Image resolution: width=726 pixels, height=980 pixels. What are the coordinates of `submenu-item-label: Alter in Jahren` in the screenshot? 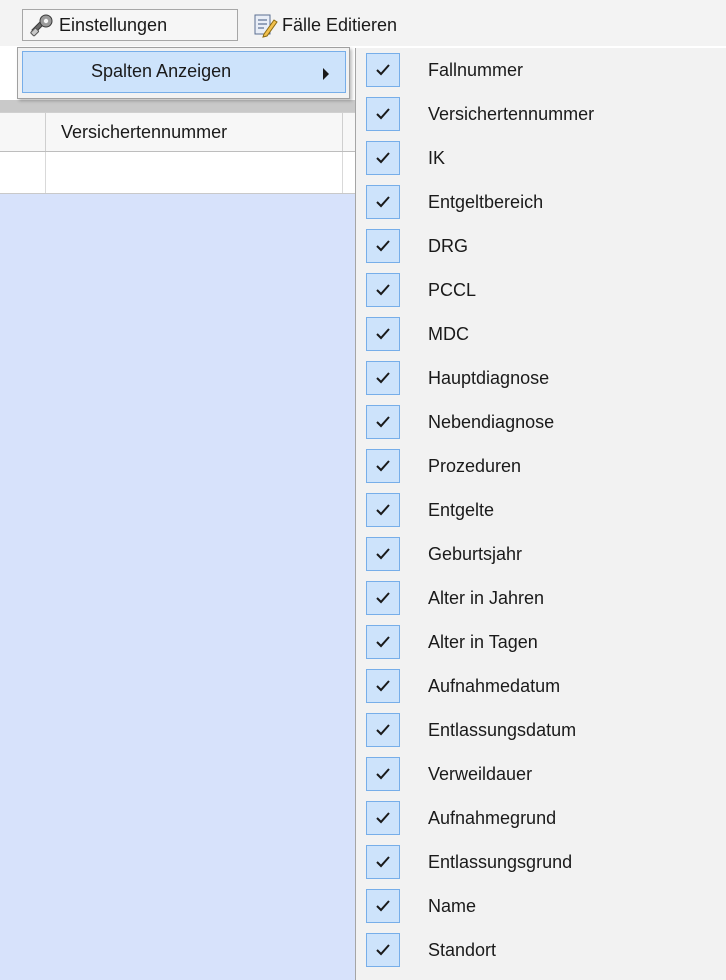 It's located at (486, 598).